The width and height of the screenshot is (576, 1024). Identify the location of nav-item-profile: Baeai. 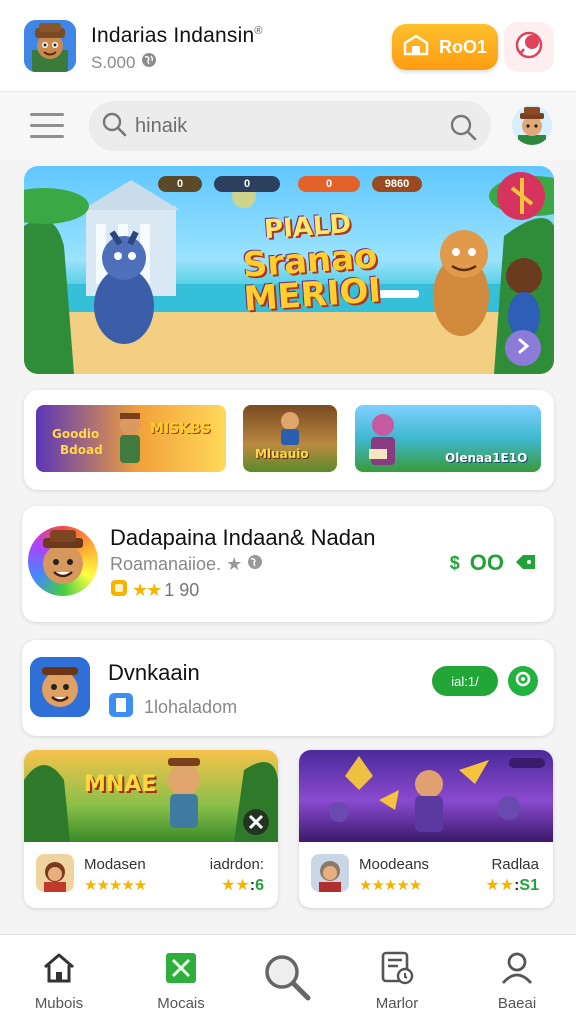
(517, 980).